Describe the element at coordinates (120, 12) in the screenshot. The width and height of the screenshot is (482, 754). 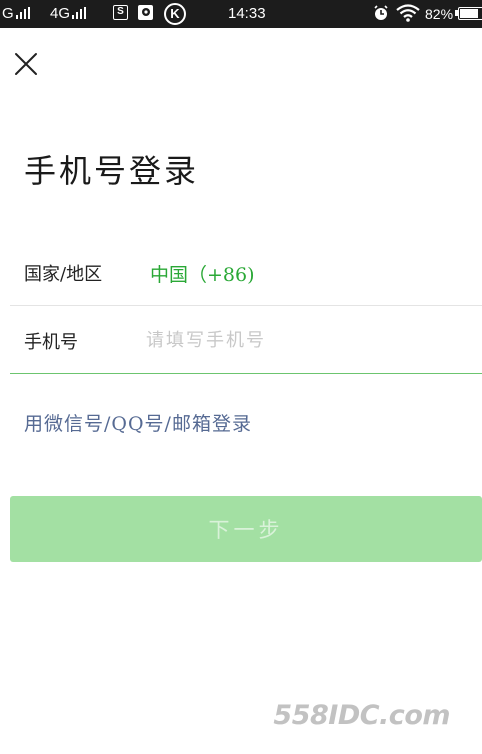
I see `sim-s-icon: S` at that location.